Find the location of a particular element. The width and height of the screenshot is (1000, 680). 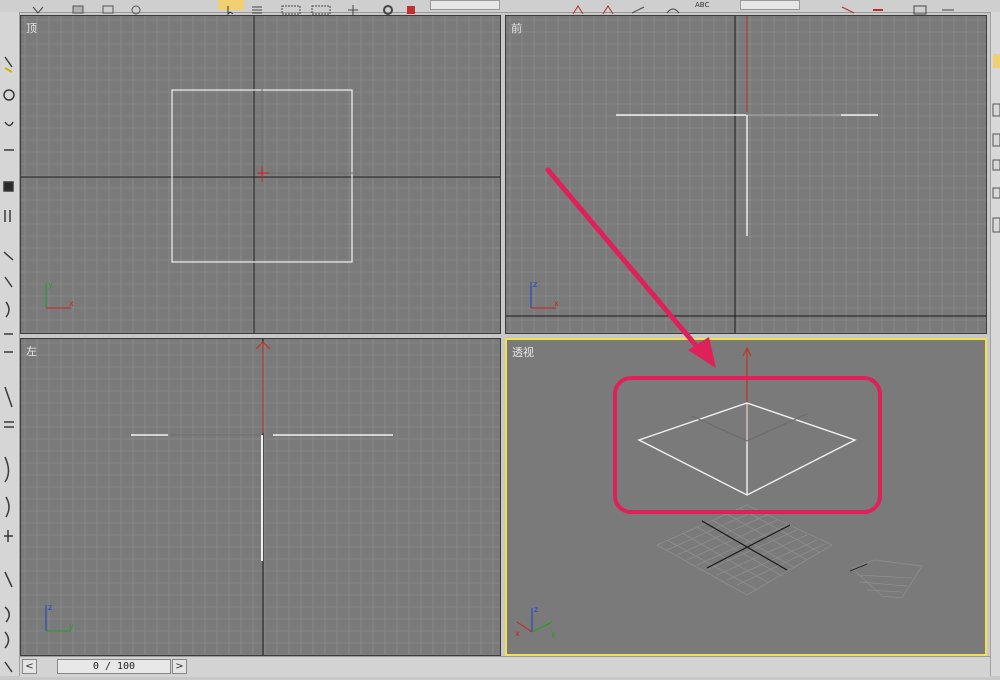

rotate-tool-icon is located at coordinates (9, 95).